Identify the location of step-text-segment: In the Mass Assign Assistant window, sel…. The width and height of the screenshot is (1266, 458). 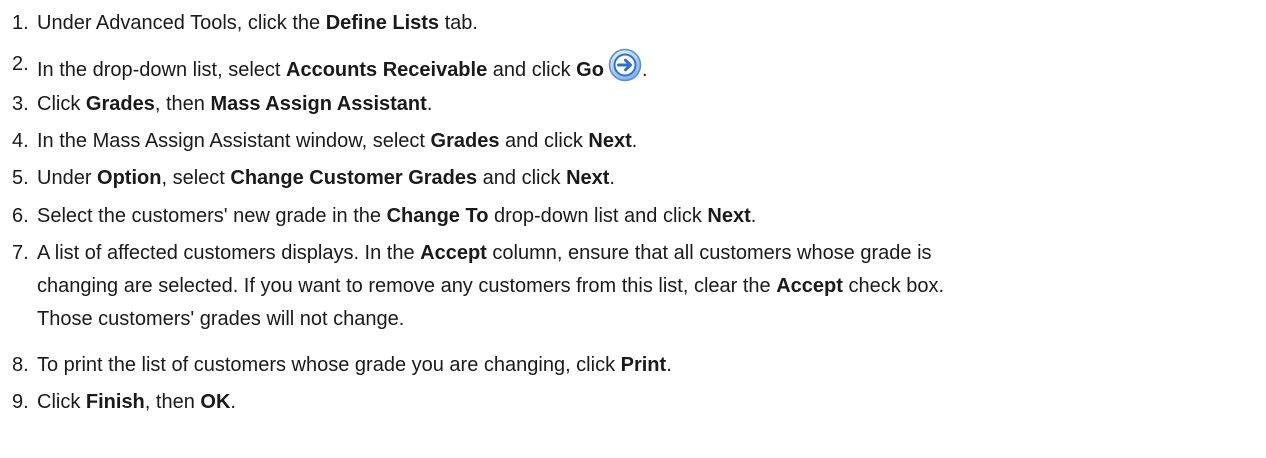
(234, 141).